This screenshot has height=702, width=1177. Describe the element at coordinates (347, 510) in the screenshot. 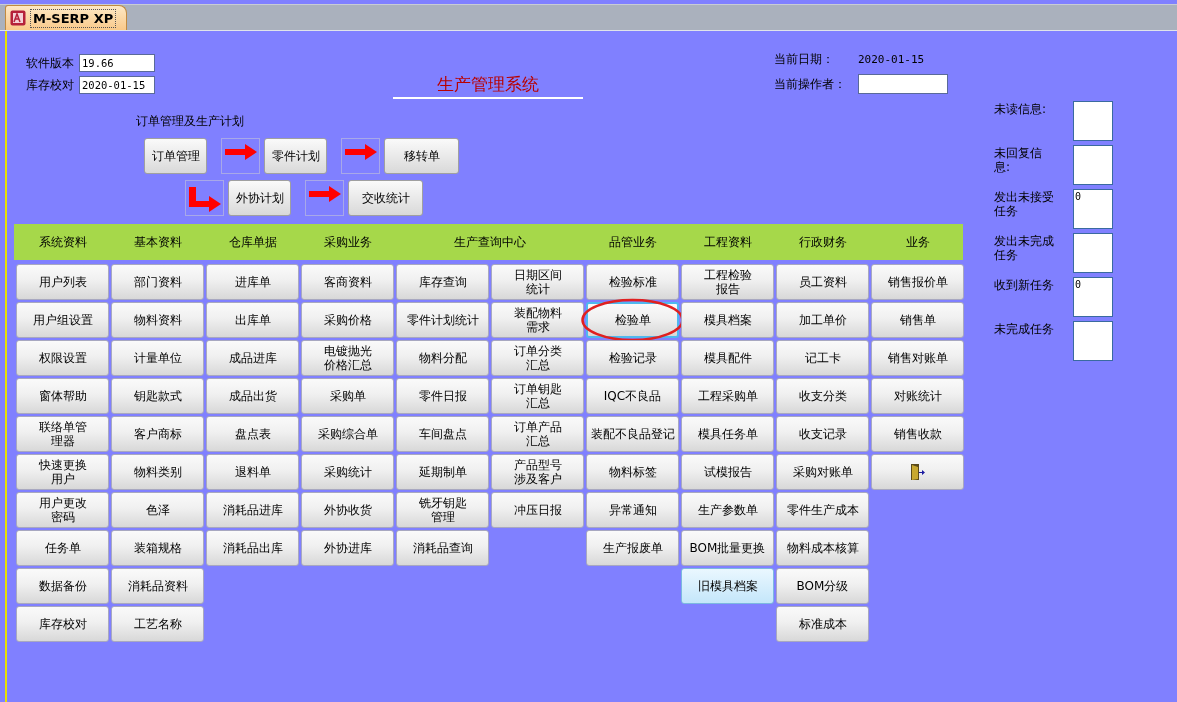

I see `menu-button: 外协收货` at that location.